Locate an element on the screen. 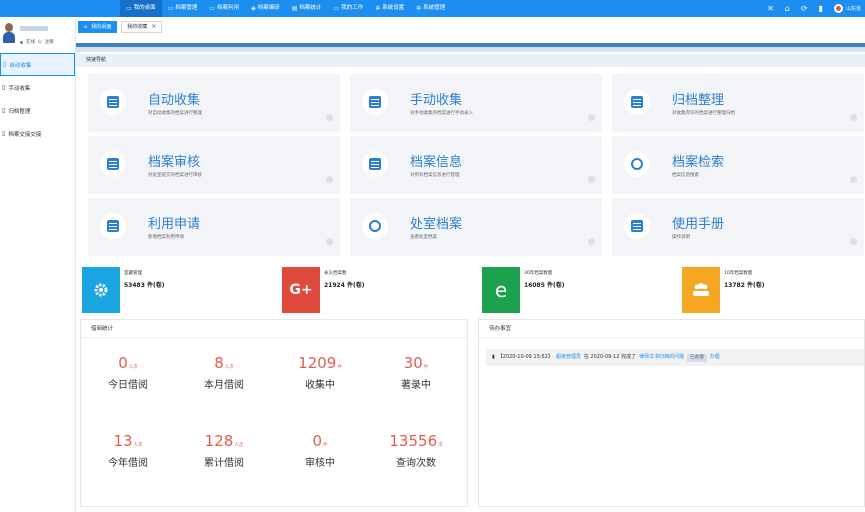 The image size is (865, 512). stat-permanent-archives: G+ 永久档案数 21924 件(卷) is located at coordinates (371, 290).